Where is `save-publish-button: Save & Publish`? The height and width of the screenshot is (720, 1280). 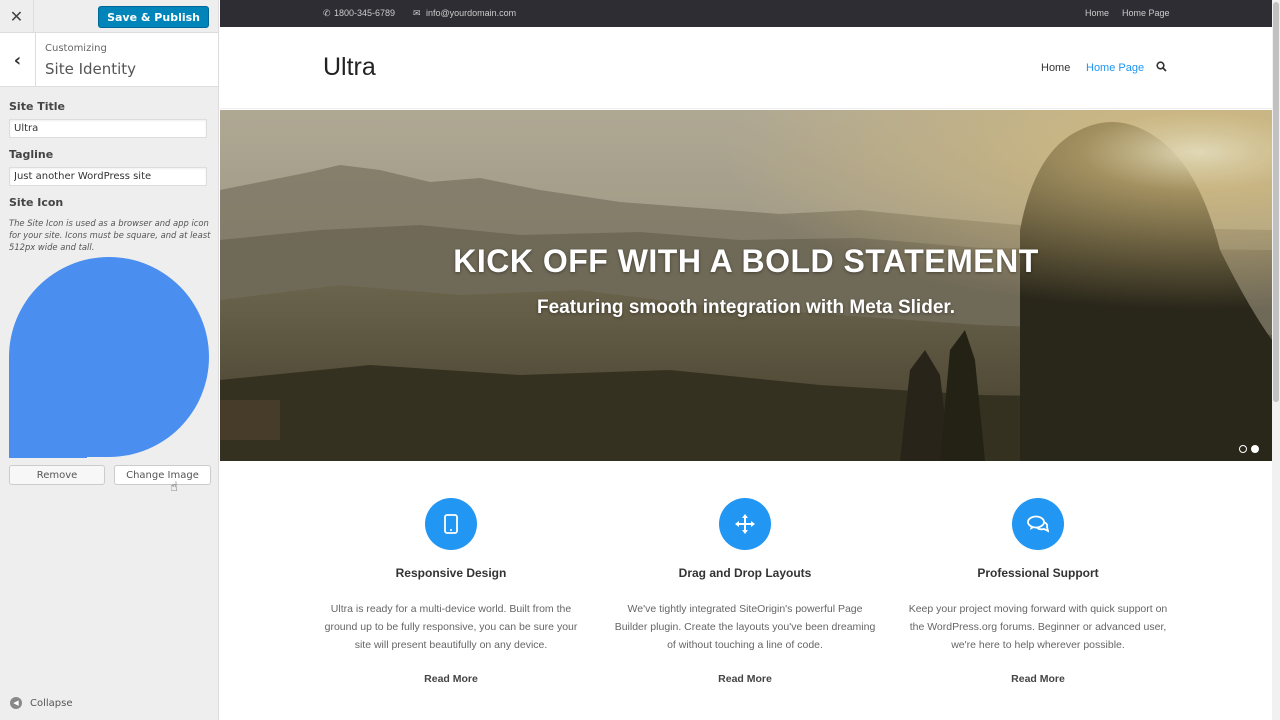 save-publish-button: Save & Publish is located at coordinates (153, 17).